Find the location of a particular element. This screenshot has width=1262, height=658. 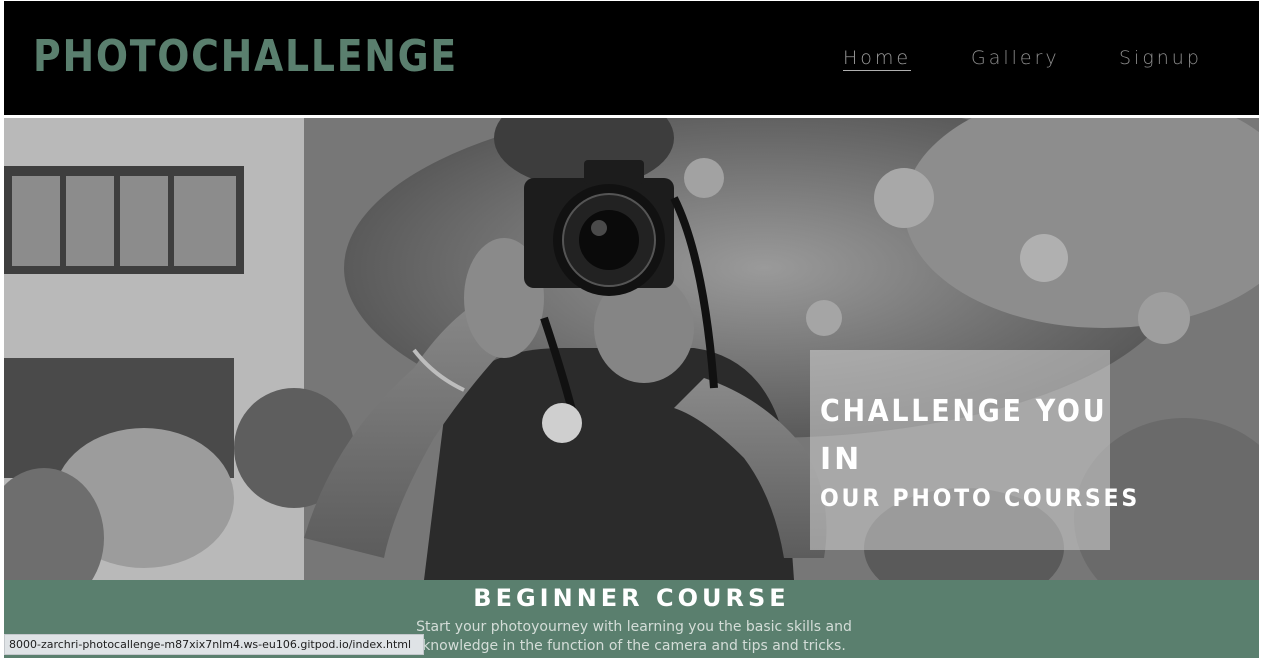

hero-text-box: CHALLENGE YOU IN OUR PHOTO COURSES is located at coordinates (973, 450).